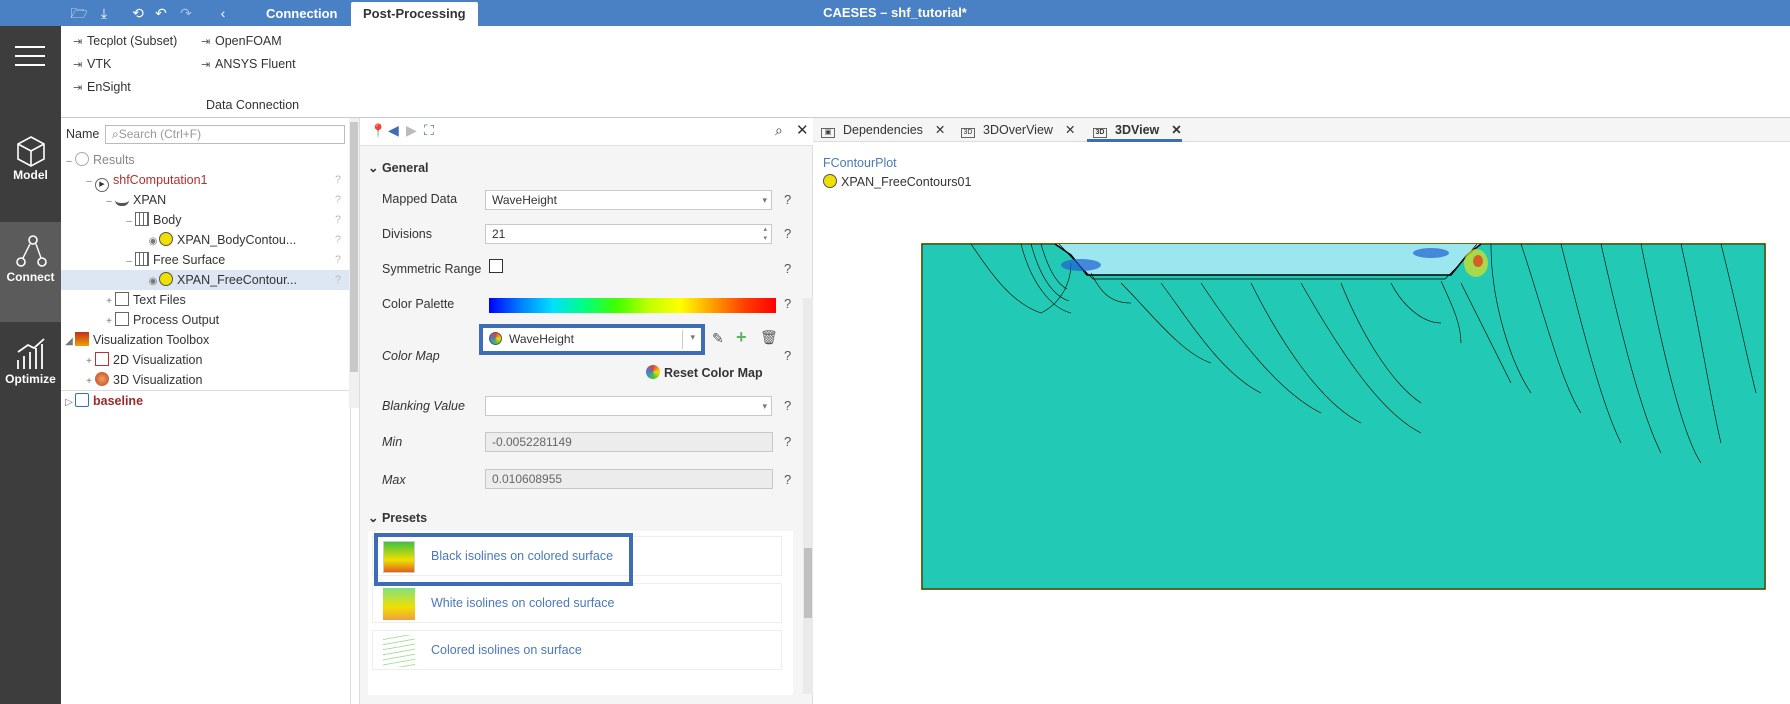 This screenshot has height=704, width=1790. I want to click on contour-plot-header: FContourPlot, so click(860, 163).